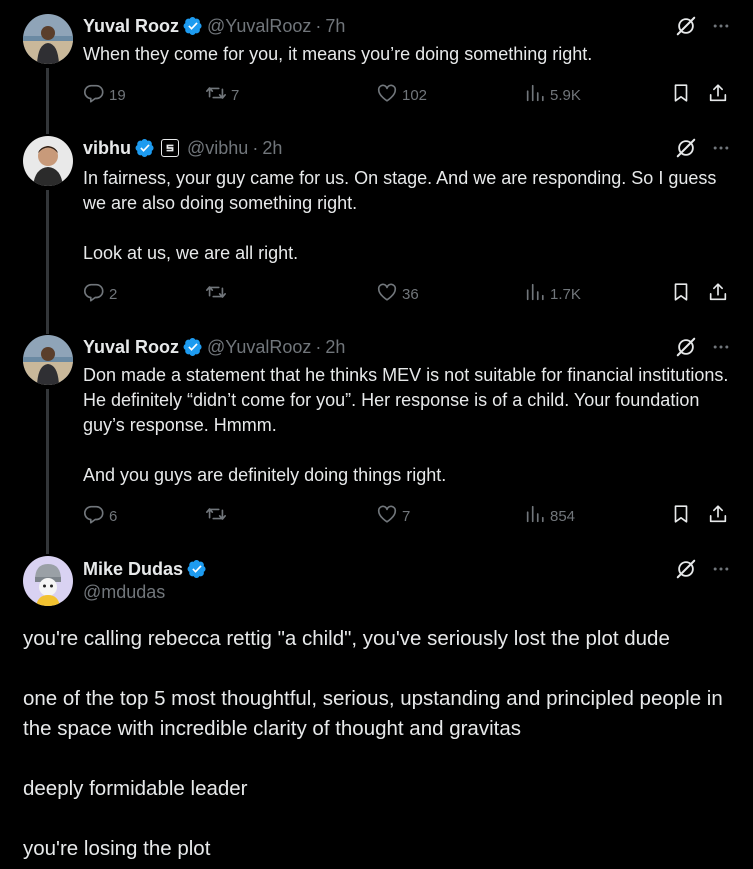 The height and width of the screenshot is (869, 753). What do you see at coordinates (410, 294) in the screenshot?
I see `like-count: 36` at bounding box center [410, 294].